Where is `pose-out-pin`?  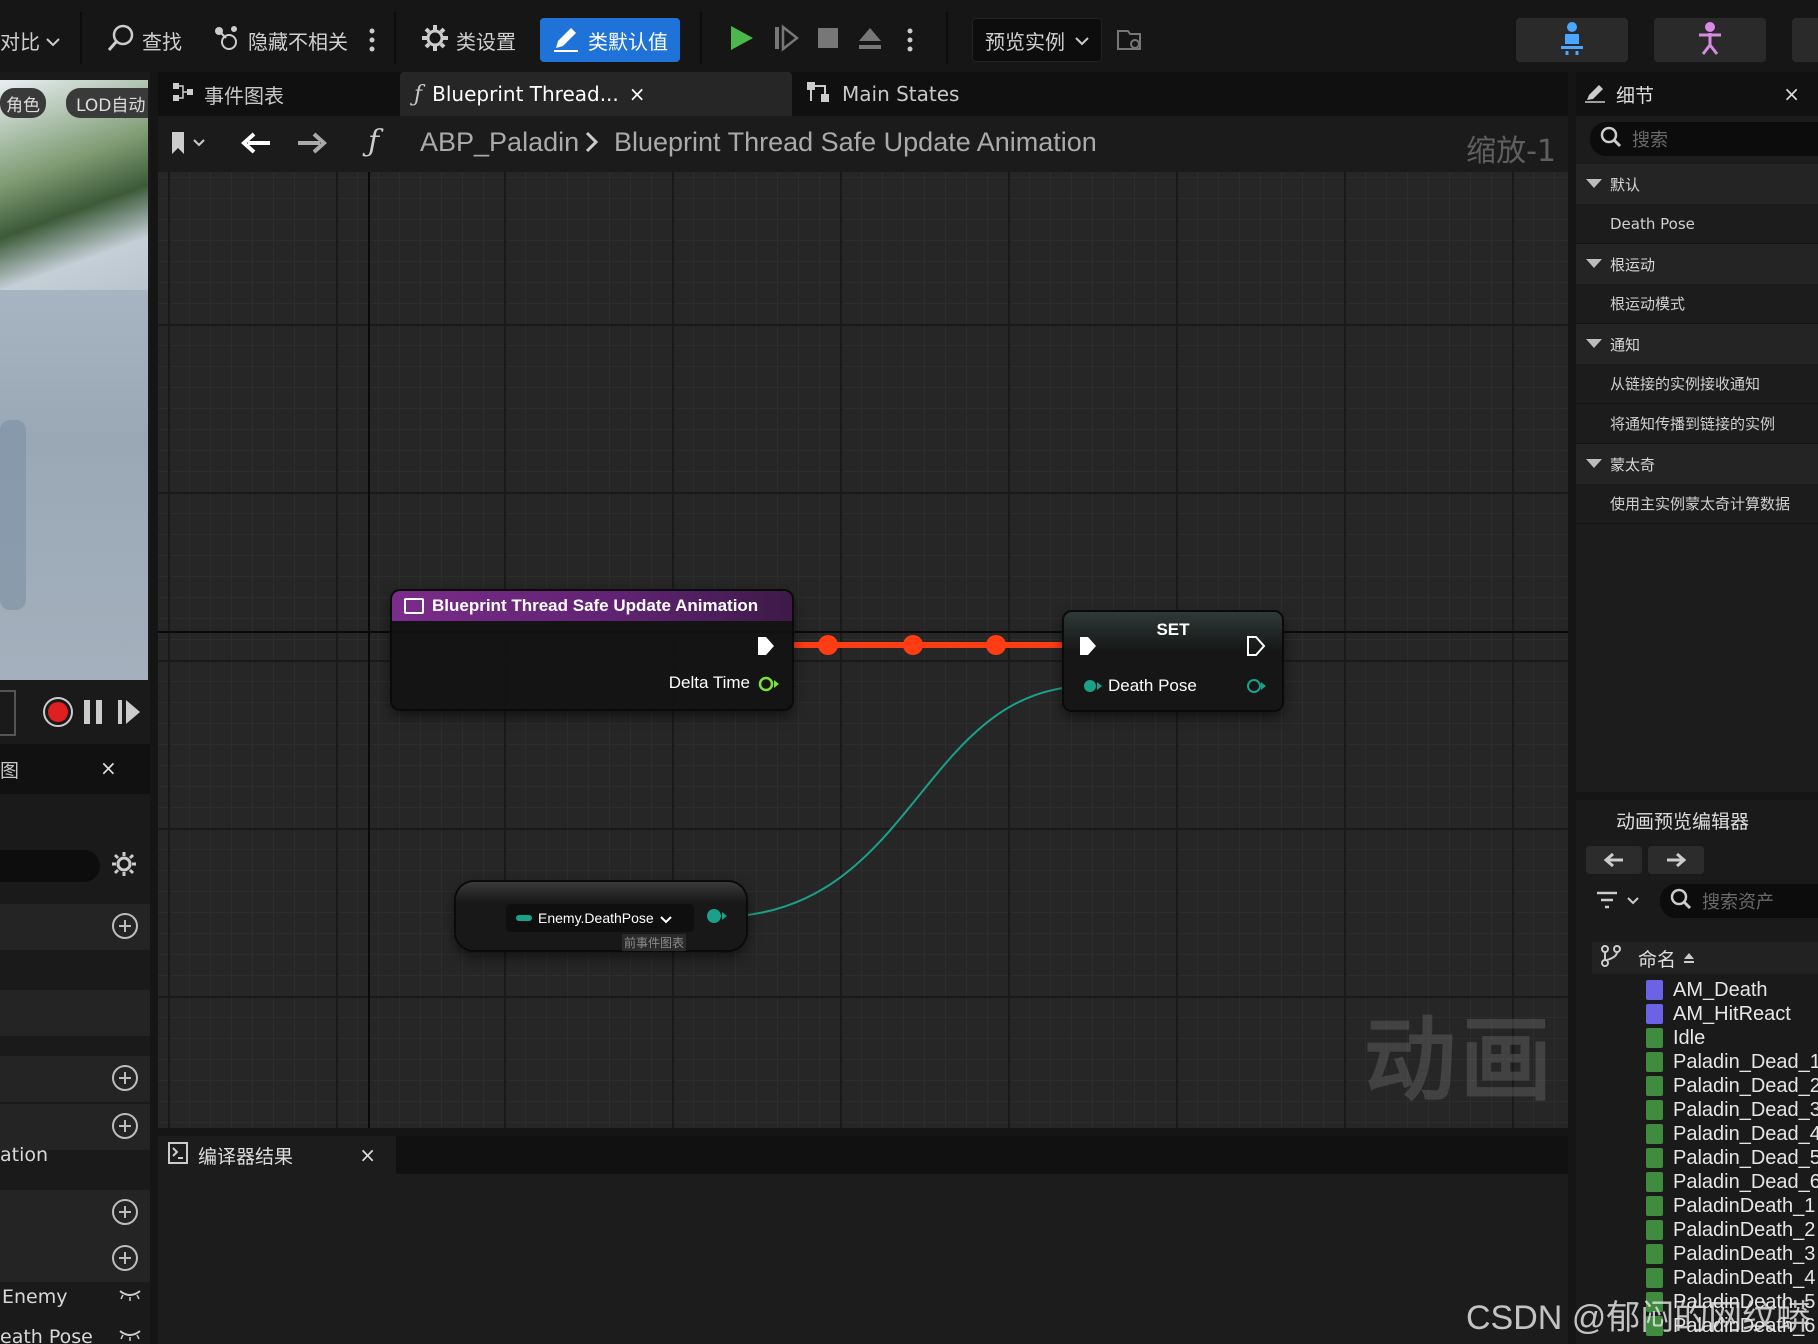 pose-out-pin is located at coordinates (717, 918).